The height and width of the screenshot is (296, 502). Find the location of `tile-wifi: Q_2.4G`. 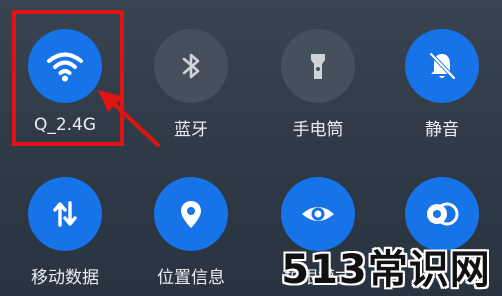

tile-wifi: Q_2.4G is located at coordinates (65, 82).